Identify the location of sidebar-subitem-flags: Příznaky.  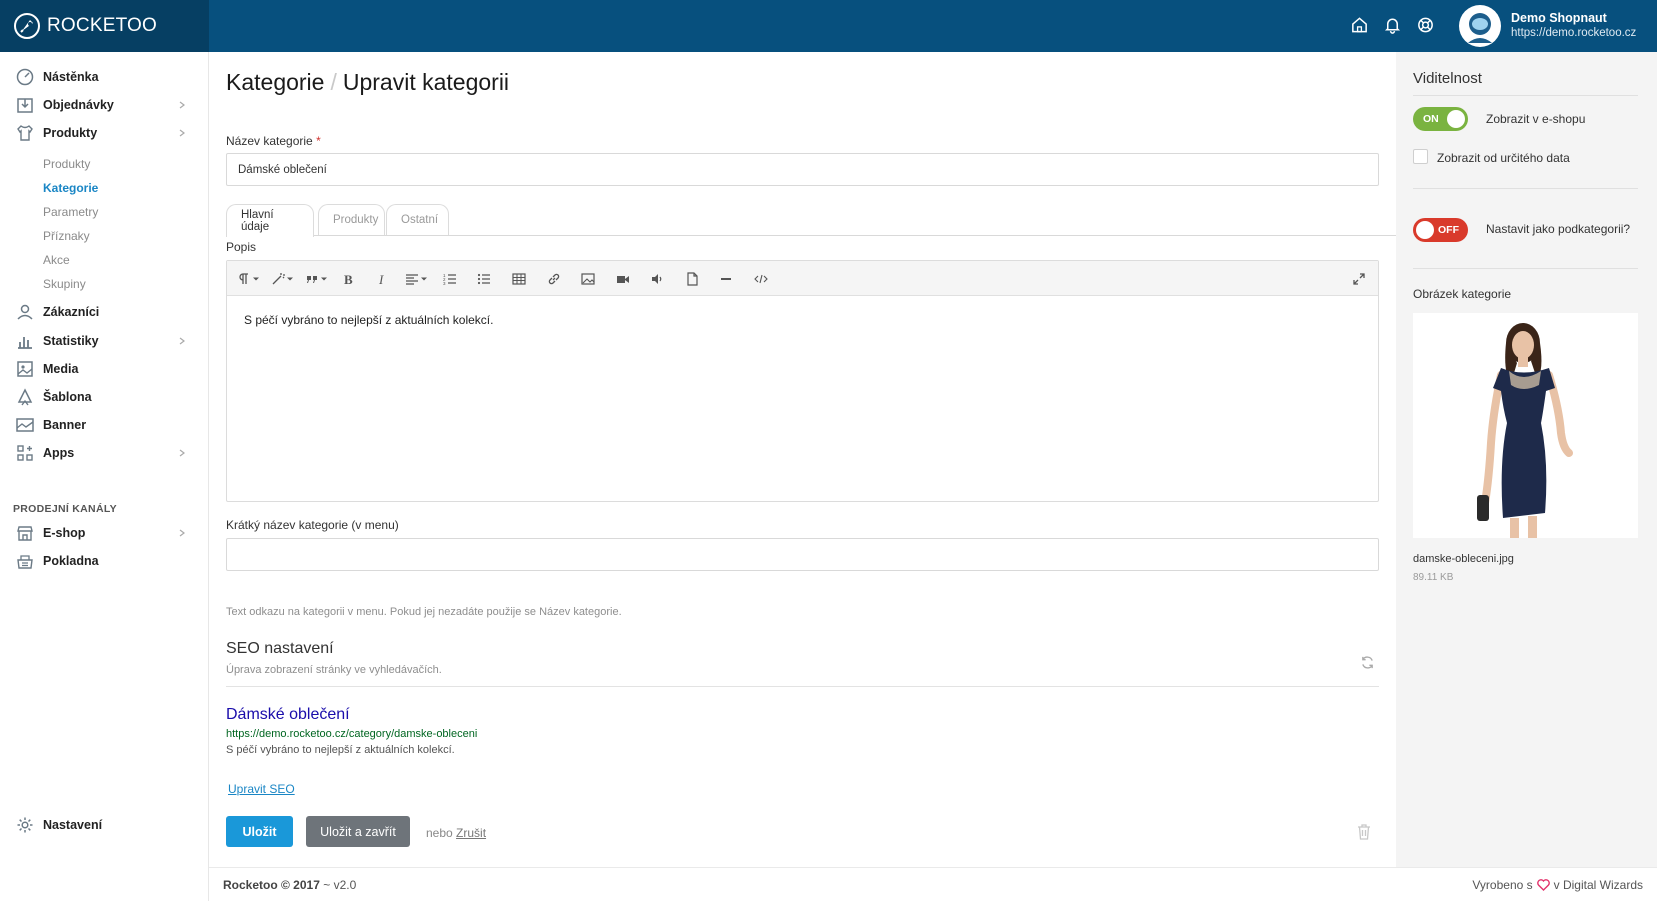
(66, 236).